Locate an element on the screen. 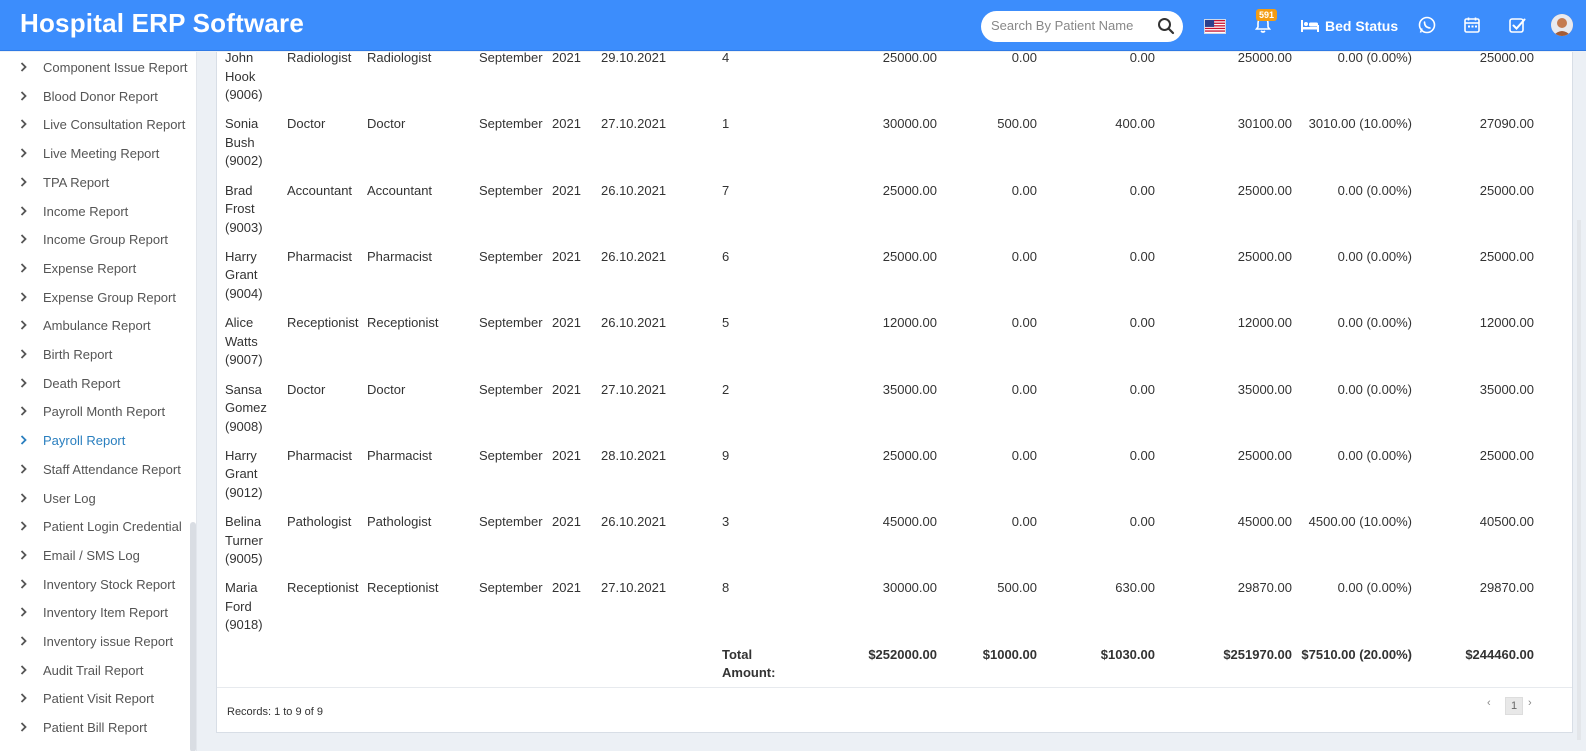 The image size is (1586, 751). search-input is located at coordinates (1071, 25).